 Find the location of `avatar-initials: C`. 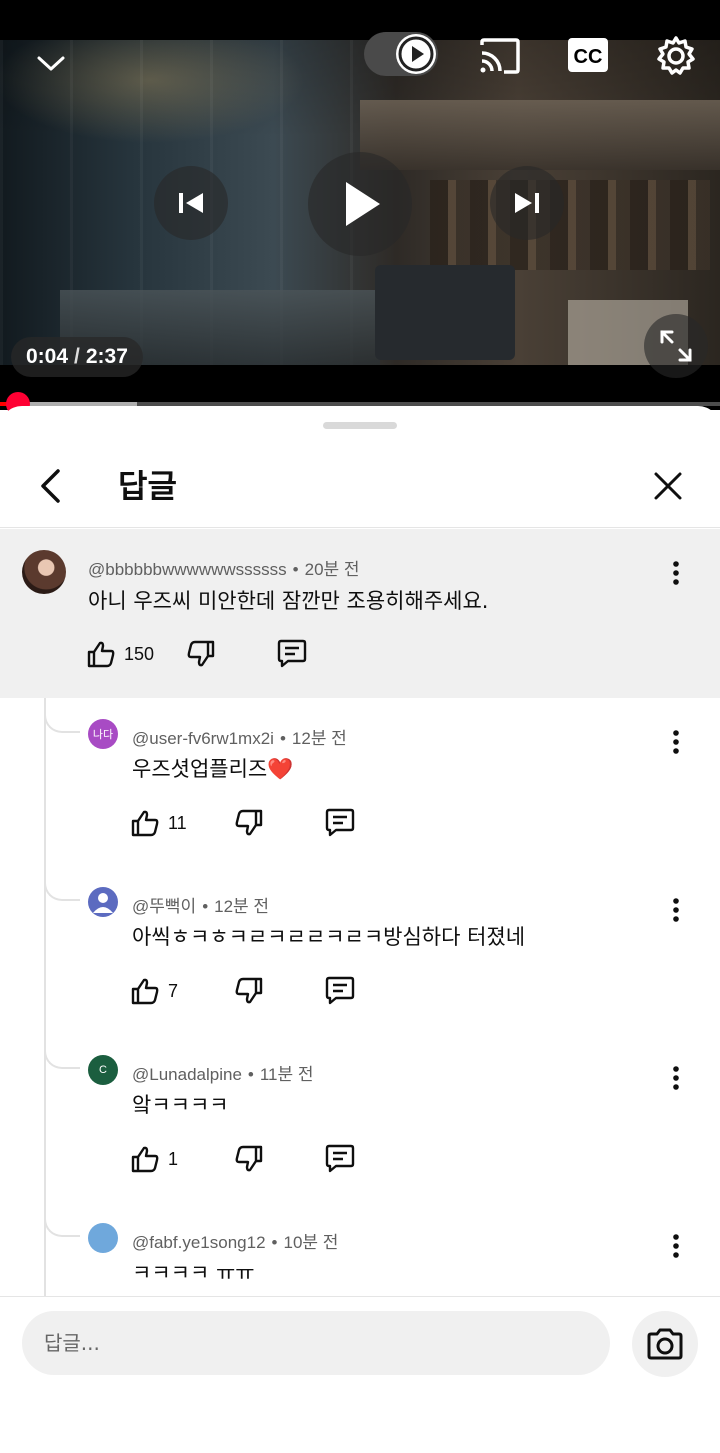

avatar-initials: C is located at coordinates (103, 1070).